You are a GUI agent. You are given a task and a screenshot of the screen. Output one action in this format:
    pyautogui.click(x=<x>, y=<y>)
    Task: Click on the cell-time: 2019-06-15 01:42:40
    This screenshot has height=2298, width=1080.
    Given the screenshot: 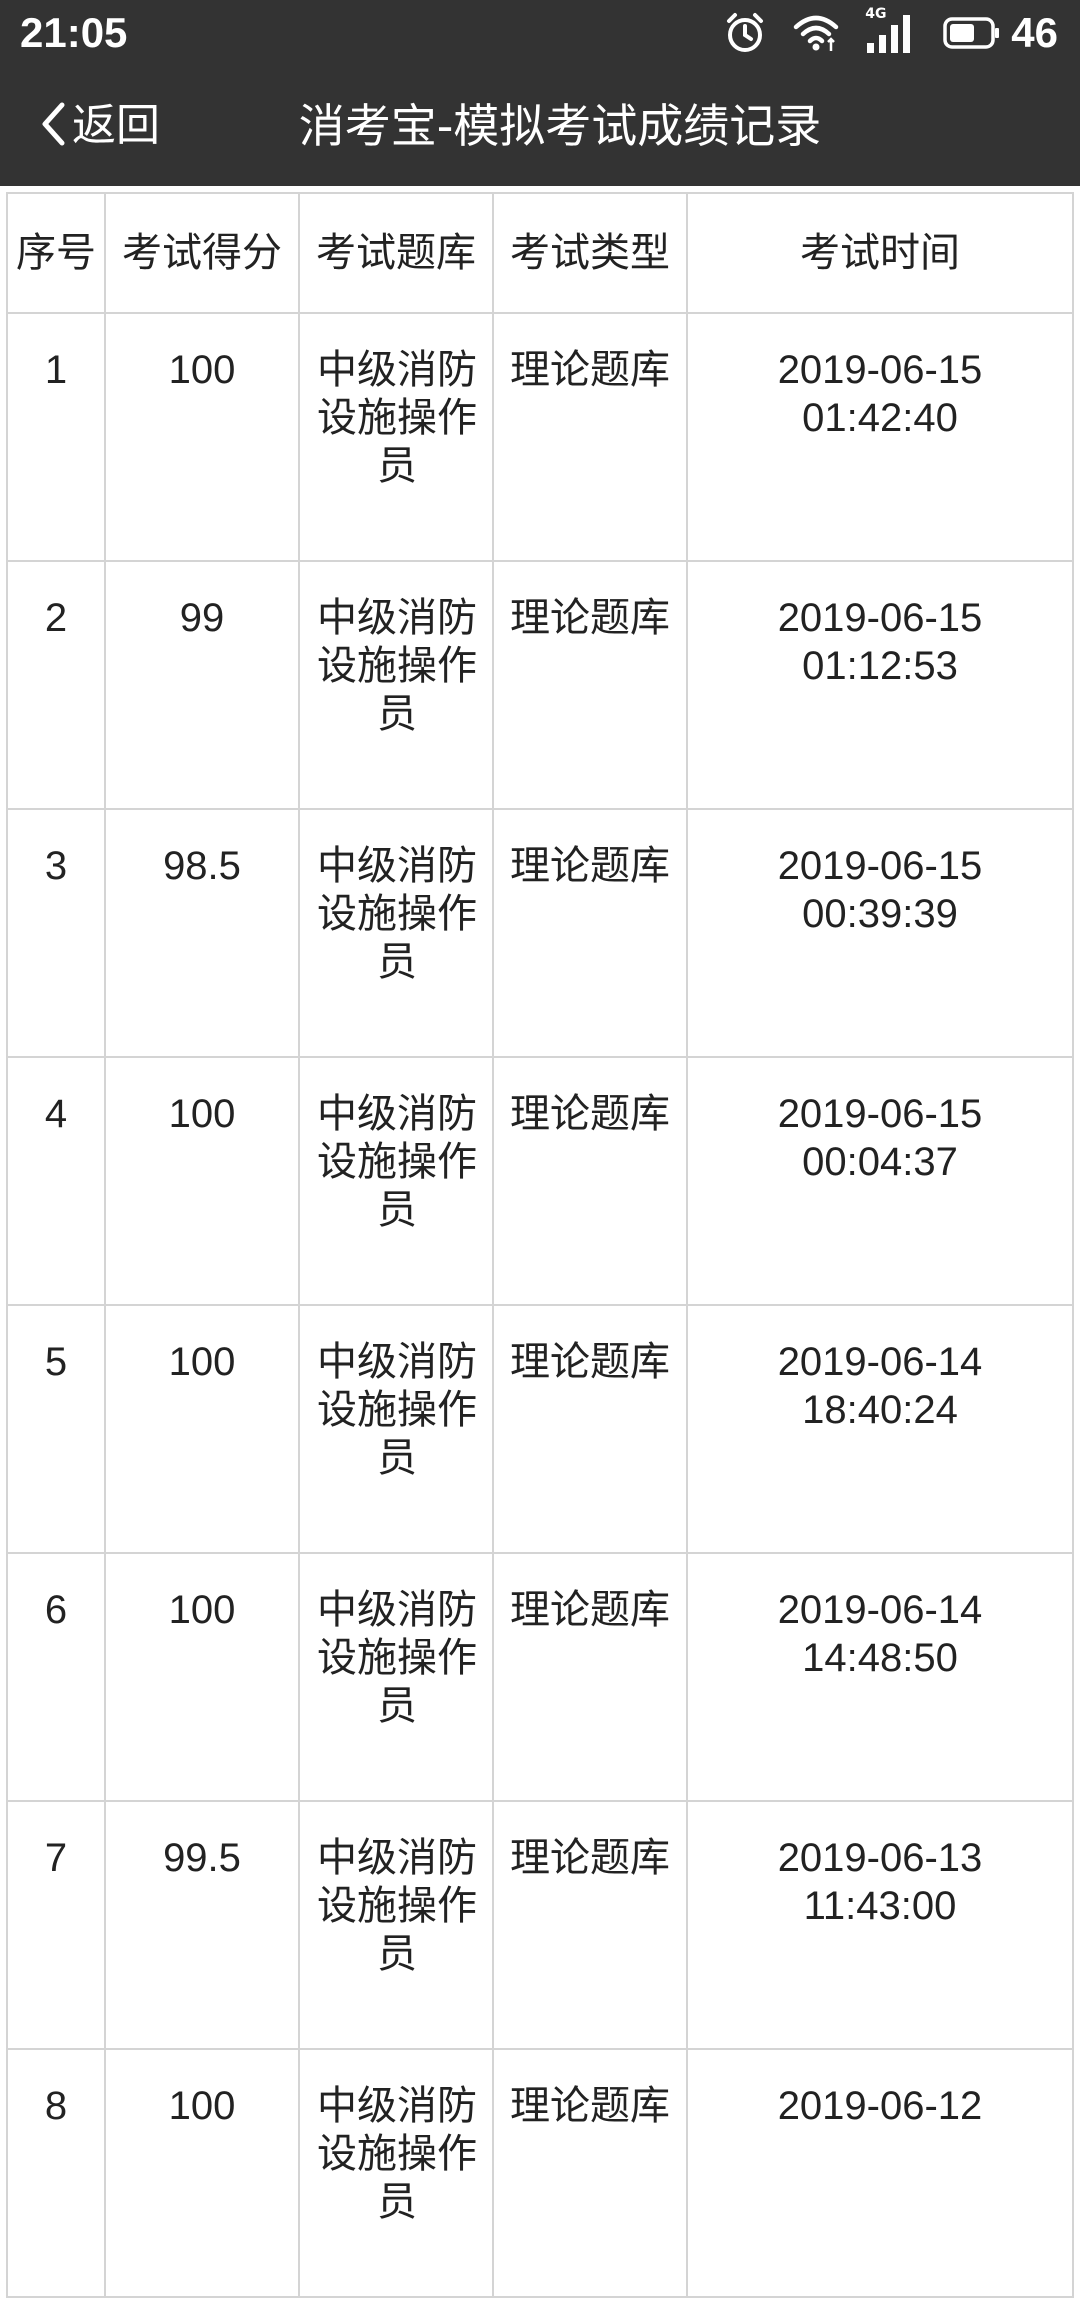 What is the action you would take?
    pyautogui.click(x=880, y=437)
    